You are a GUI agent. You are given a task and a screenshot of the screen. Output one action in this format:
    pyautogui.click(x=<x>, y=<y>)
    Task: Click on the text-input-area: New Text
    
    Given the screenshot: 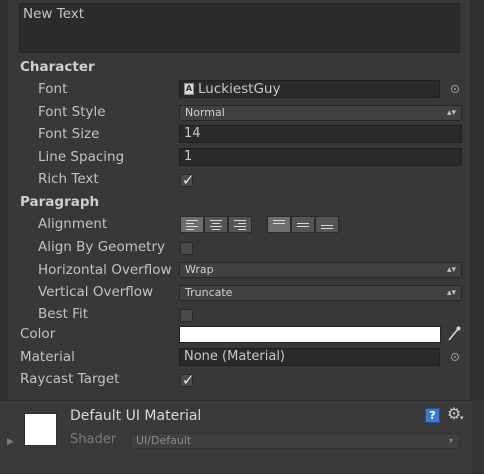 What is the action you would take?
    pyautogui.click(x=239, y=28)
    